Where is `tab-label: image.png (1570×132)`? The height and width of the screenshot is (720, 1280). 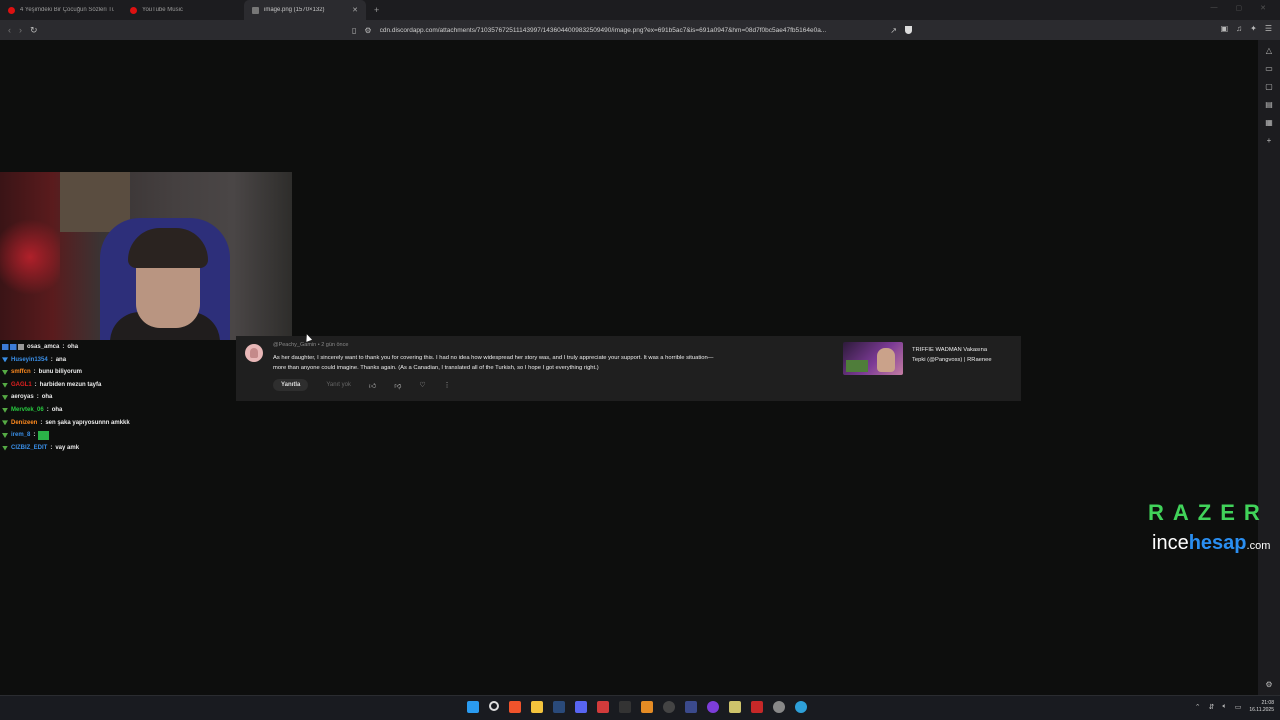
tab-label: image.png (1570×132) is located at coordinates (294, 10).